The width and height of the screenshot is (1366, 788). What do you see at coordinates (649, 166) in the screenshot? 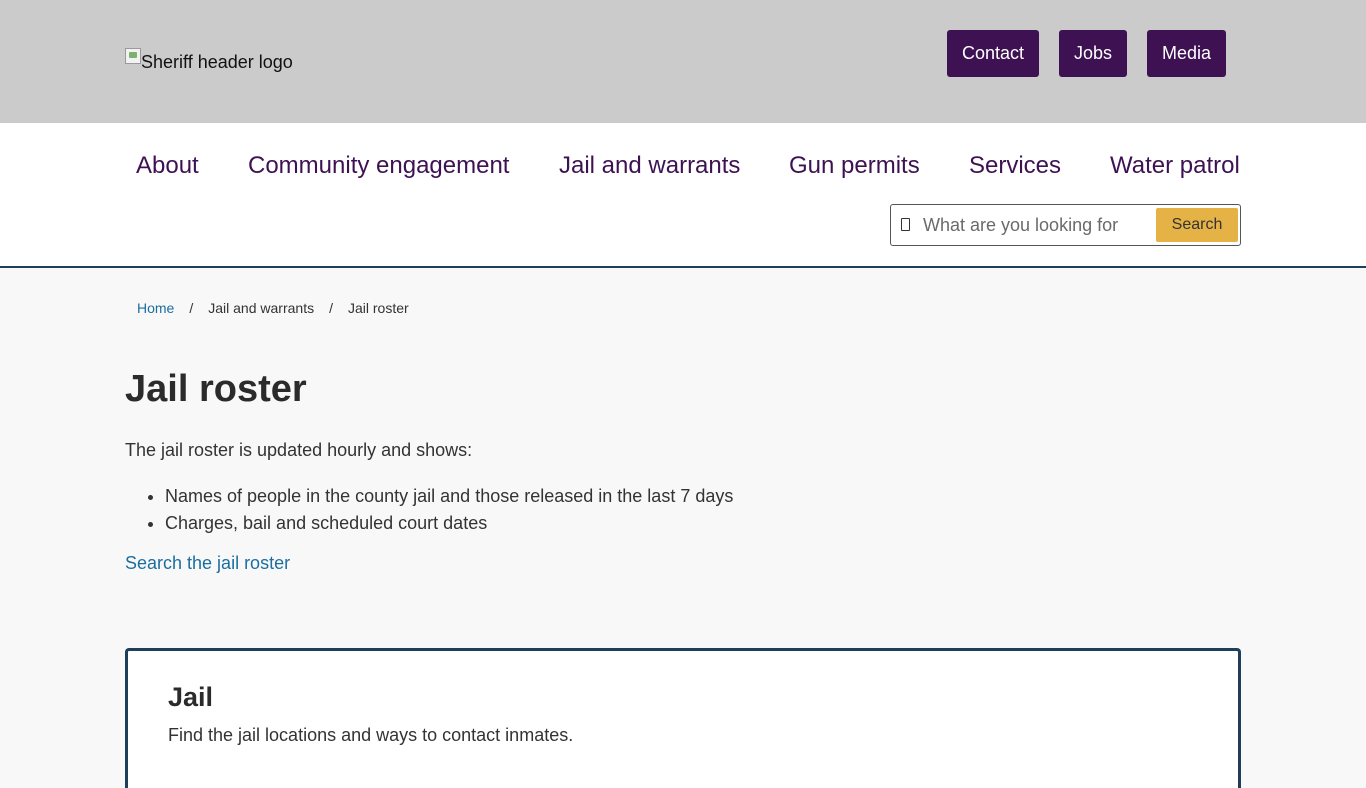
I see `nav-item-jail-and-warrants: Jail and warrants` at bounding box center [649, 166].